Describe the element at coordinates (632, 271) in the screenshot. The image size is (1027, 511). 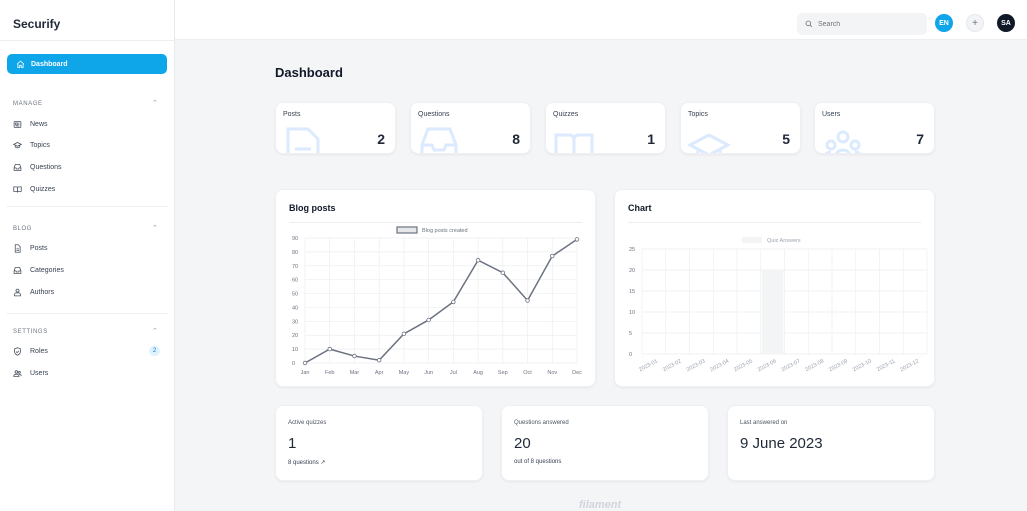
I see `y-tick-label: 20` at that location.